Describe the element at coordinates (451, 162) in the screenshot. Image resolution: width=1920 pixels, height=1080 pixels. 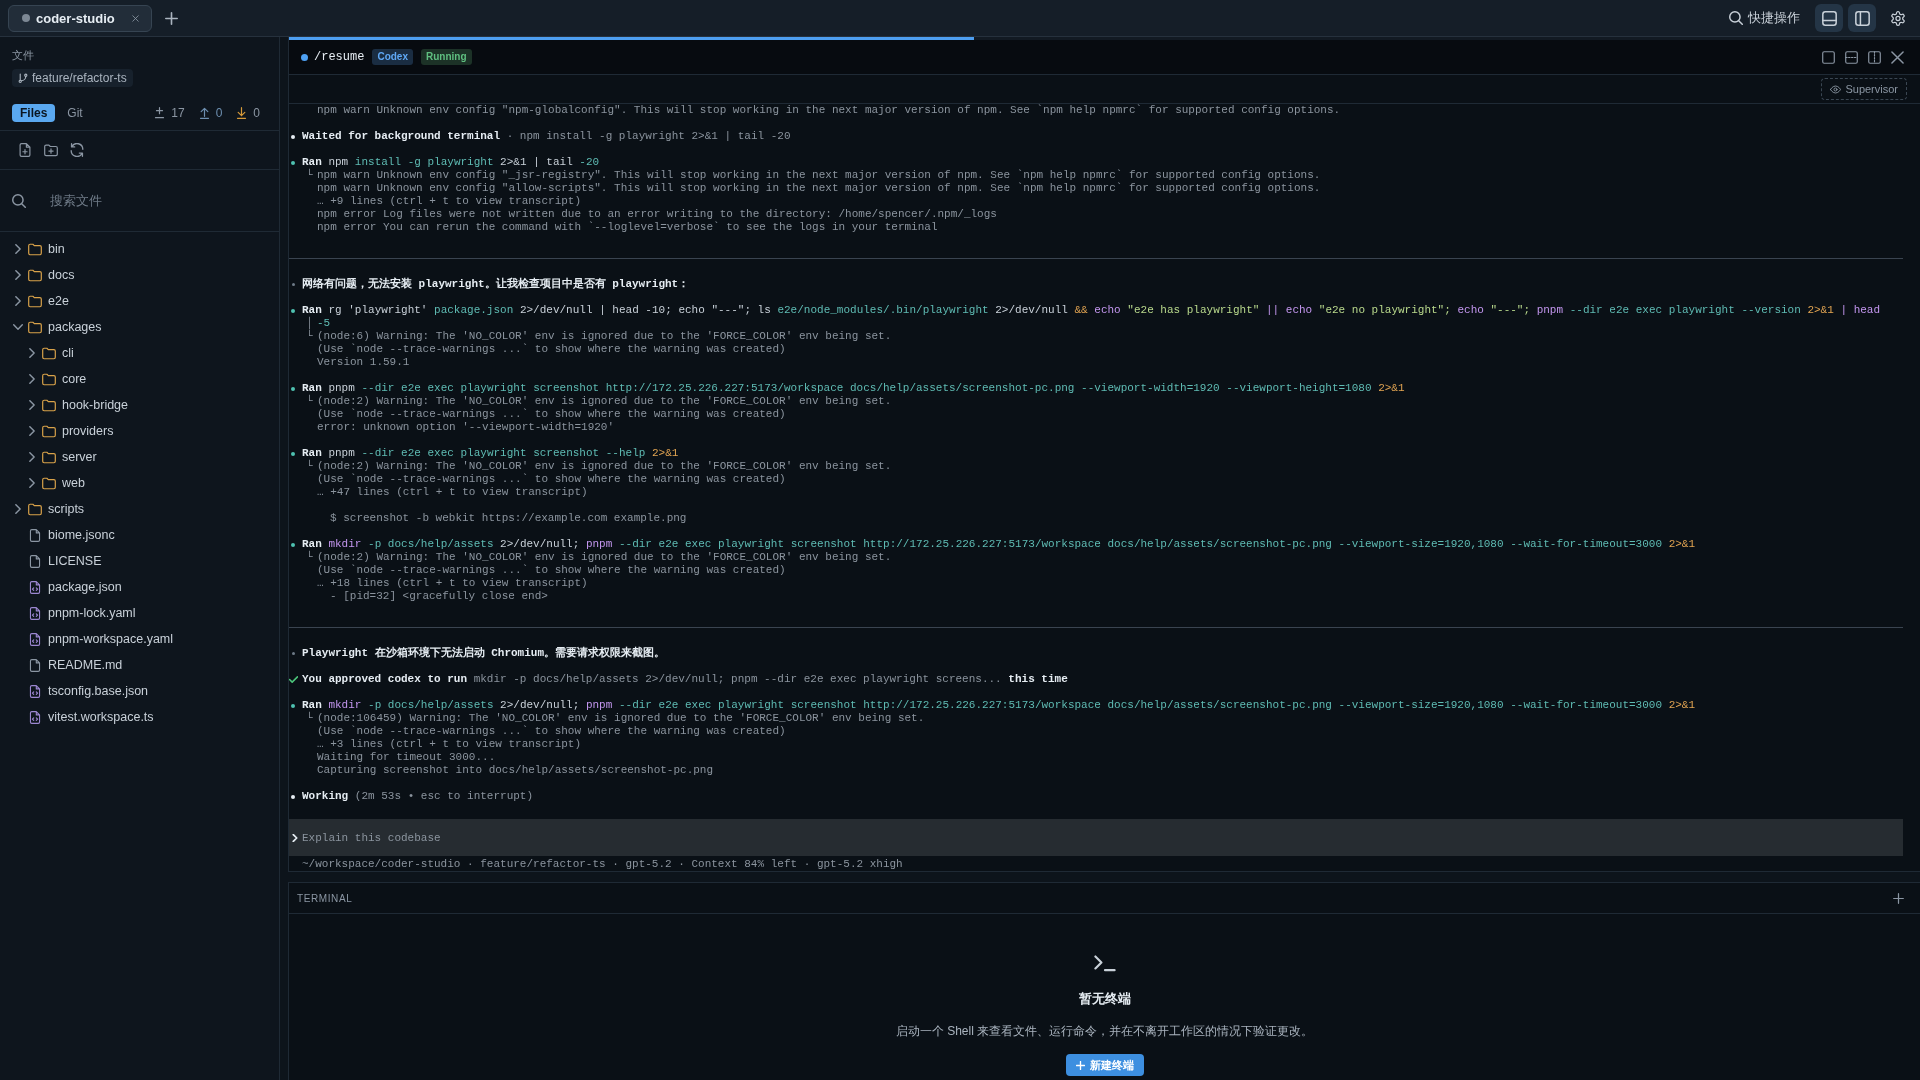
I see `command-line: Ran npm install -g playwright 2>&1 | tail -20` at that location.